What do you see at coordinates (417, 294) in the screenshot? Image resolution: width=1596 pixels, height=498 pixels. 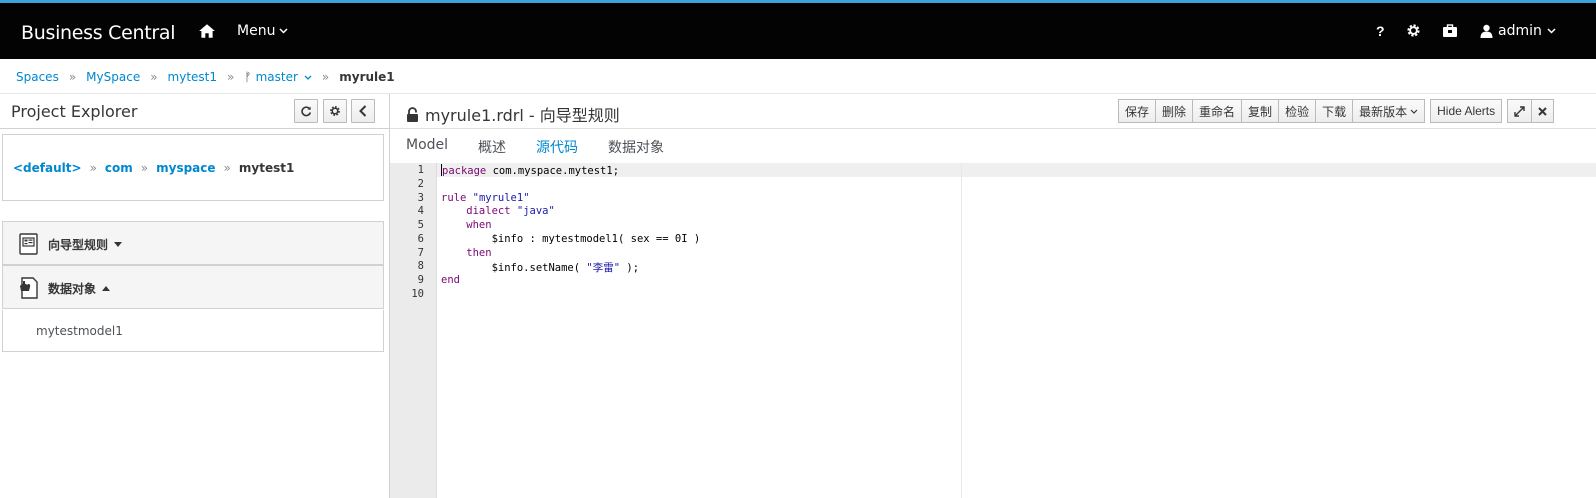 I see `line-number: 10` at bounding box center [417, 294].